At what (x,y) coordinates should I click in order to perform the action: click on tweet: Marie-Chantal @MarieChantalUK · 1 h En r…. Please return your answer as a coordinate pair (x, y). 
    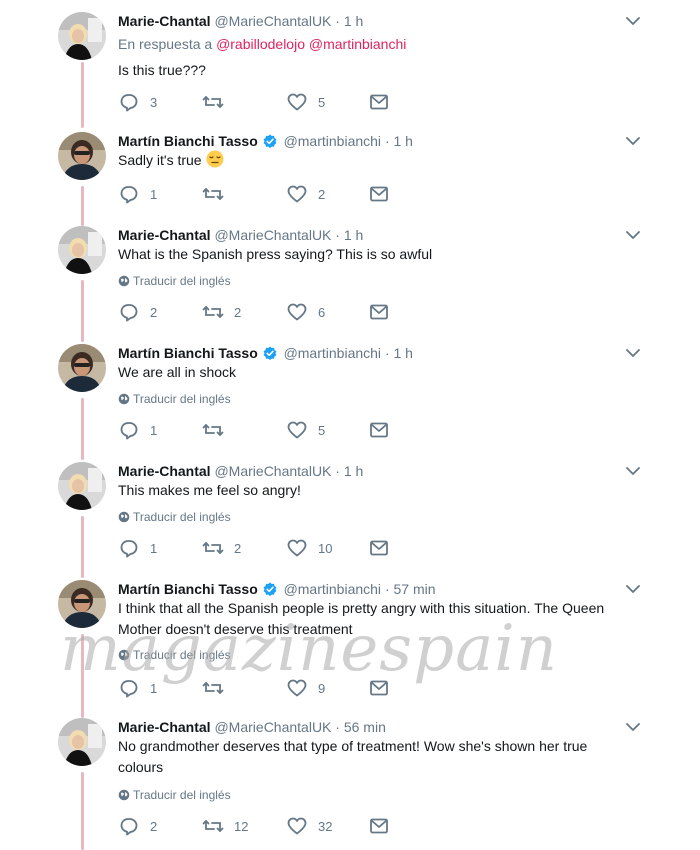
    Looking at the image, I should click on (350, 67).